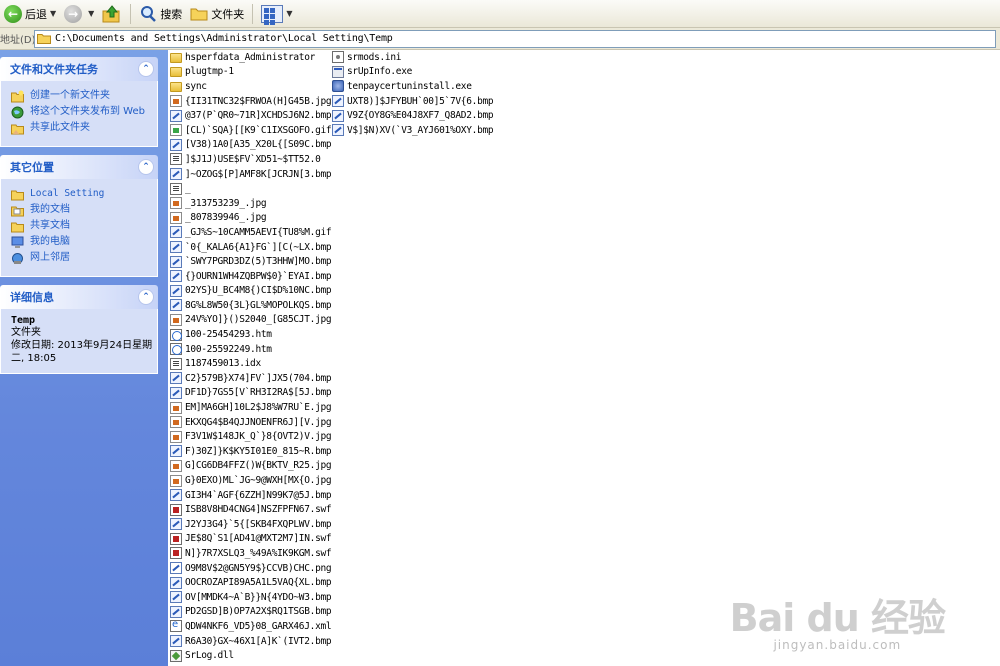 The width and height of the screenshot is (1000, 666). What do you see at coordinates (258, 553) in the screenshot?
I see `file-name: N]}7R7XSLQ3_%49A%IK9KGM.swf` at bounding box center [258, 553].